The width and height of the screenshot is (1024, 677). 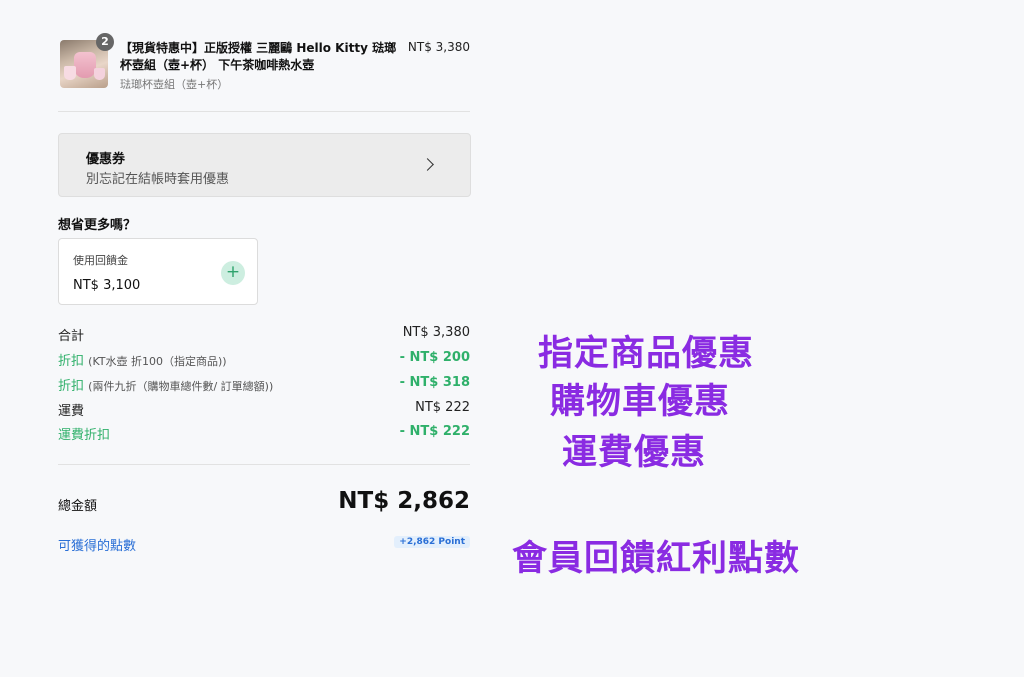 I want to click on discount-value: - NT$ 318, so click(x=434, y=382).